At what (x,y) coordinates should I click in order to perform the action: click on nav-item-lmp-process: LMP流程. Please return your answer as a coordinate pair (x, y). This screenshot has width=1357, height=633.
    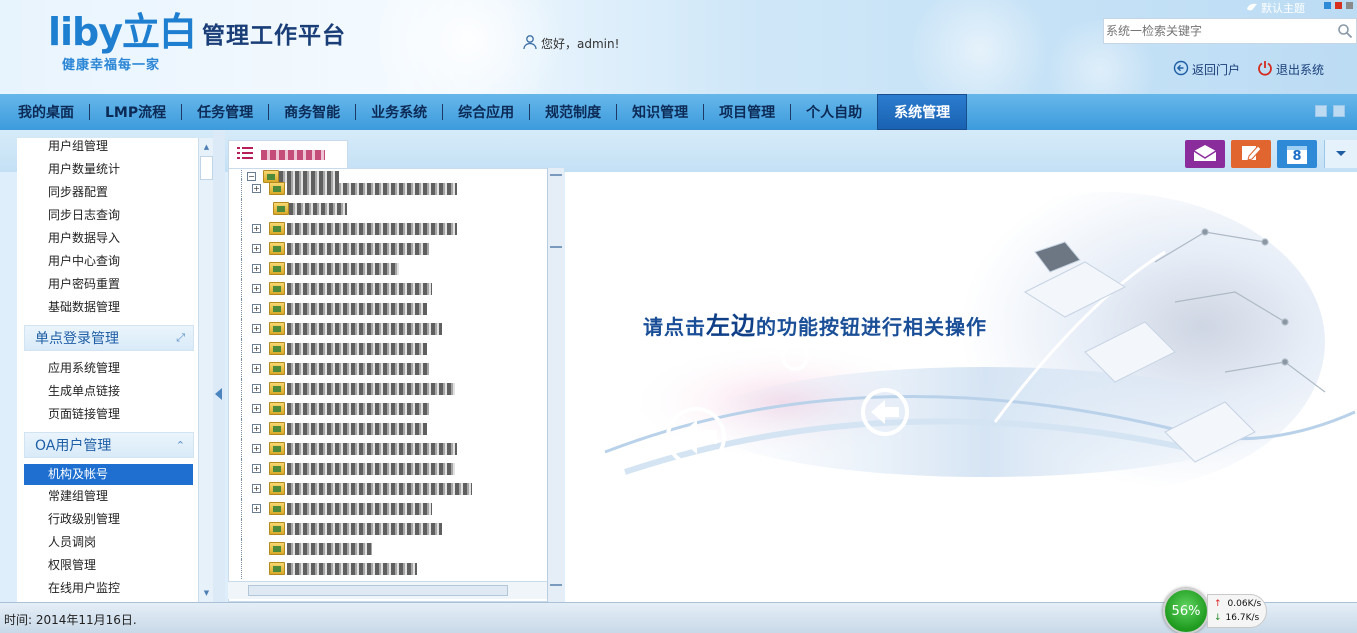
    Looking at the image, I should click on (135, 112).